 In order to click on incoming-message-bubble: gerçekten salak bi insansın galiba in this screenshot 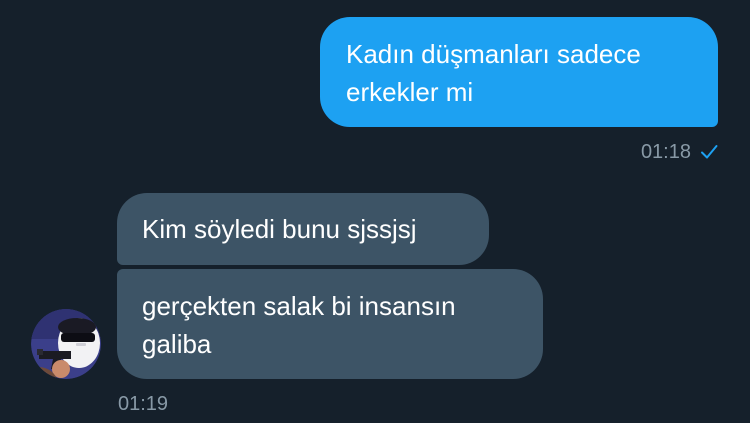, I will do `click(330, 324)`.